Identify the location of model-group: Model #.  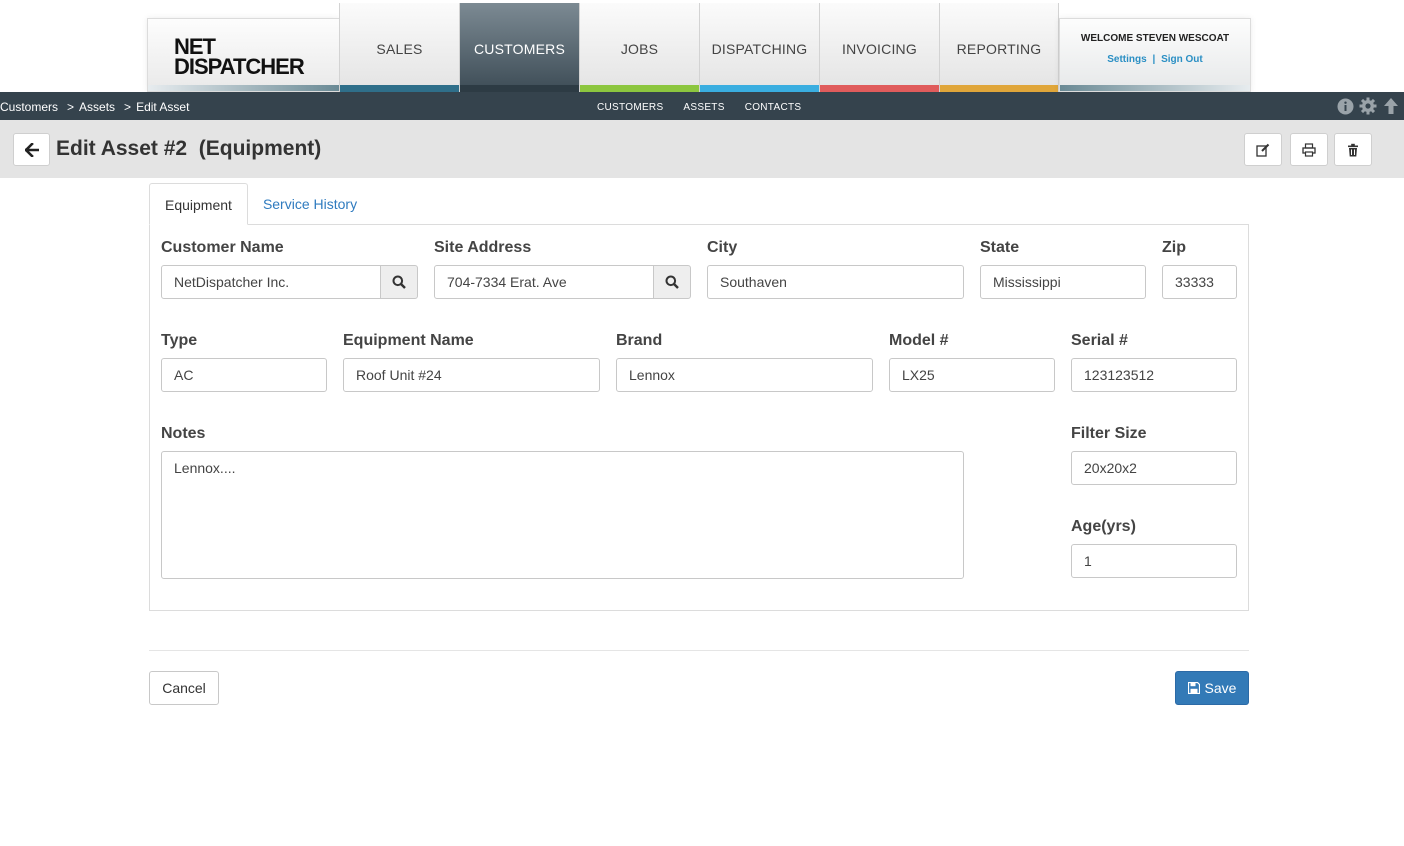
(972, 363).